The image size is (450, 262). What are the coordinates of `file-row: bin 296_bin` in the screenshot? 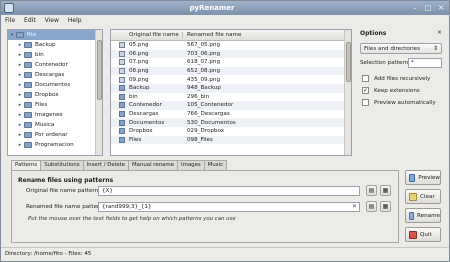 It's located at (231, 97).